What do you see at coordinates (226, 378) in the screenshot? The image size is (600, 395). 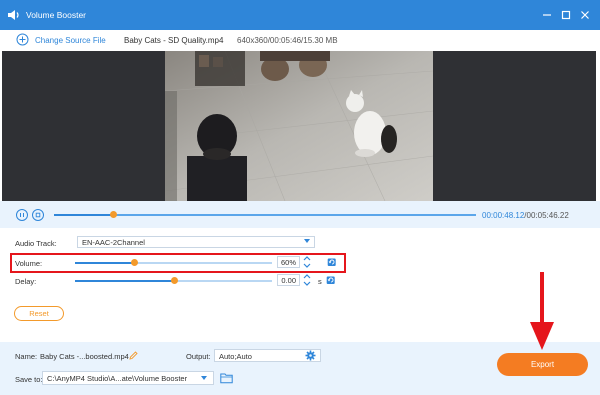 I see `open-folder-icon` at bounding box center [226, 378].